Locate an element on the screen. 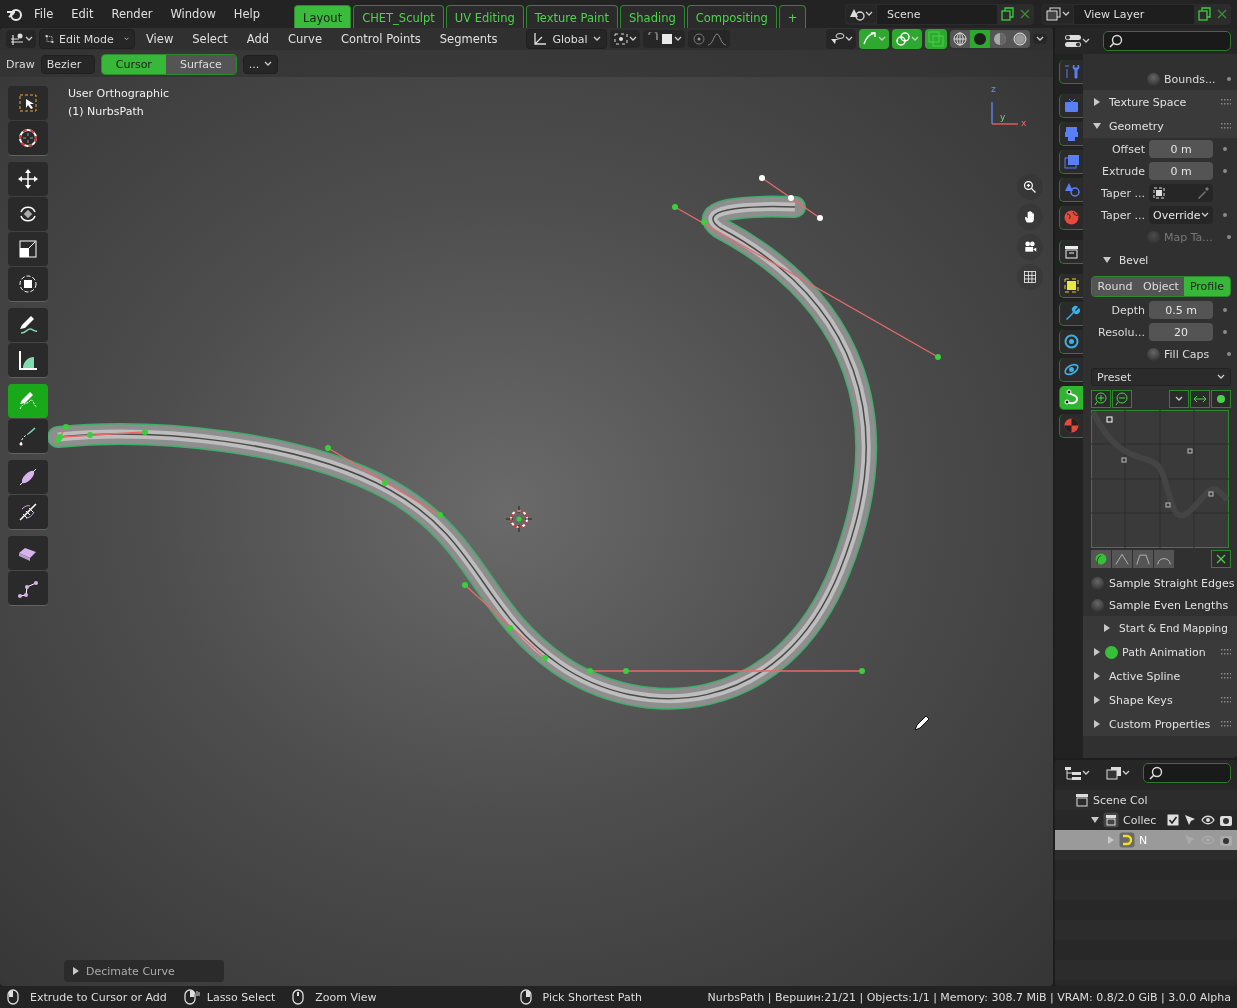  preset-dropdown: Preset is located at coordinates (1161, 377).